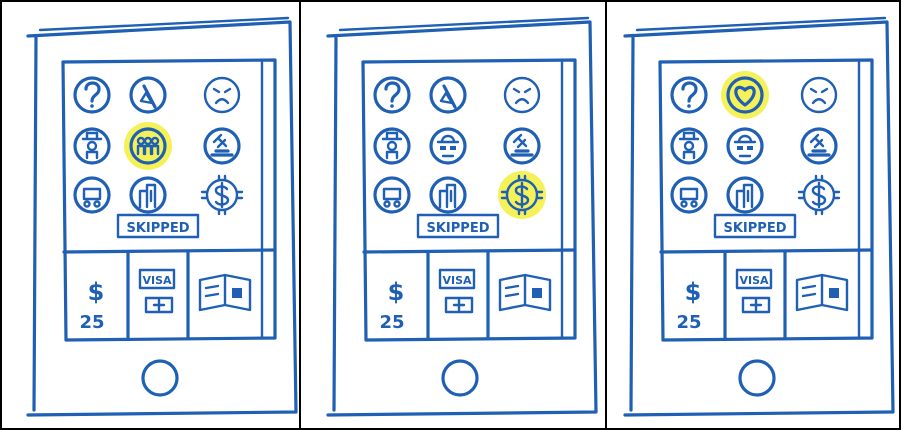 The height and width of the screenshot is (430, 901). I want to click on group-icon, so click(148, 146).